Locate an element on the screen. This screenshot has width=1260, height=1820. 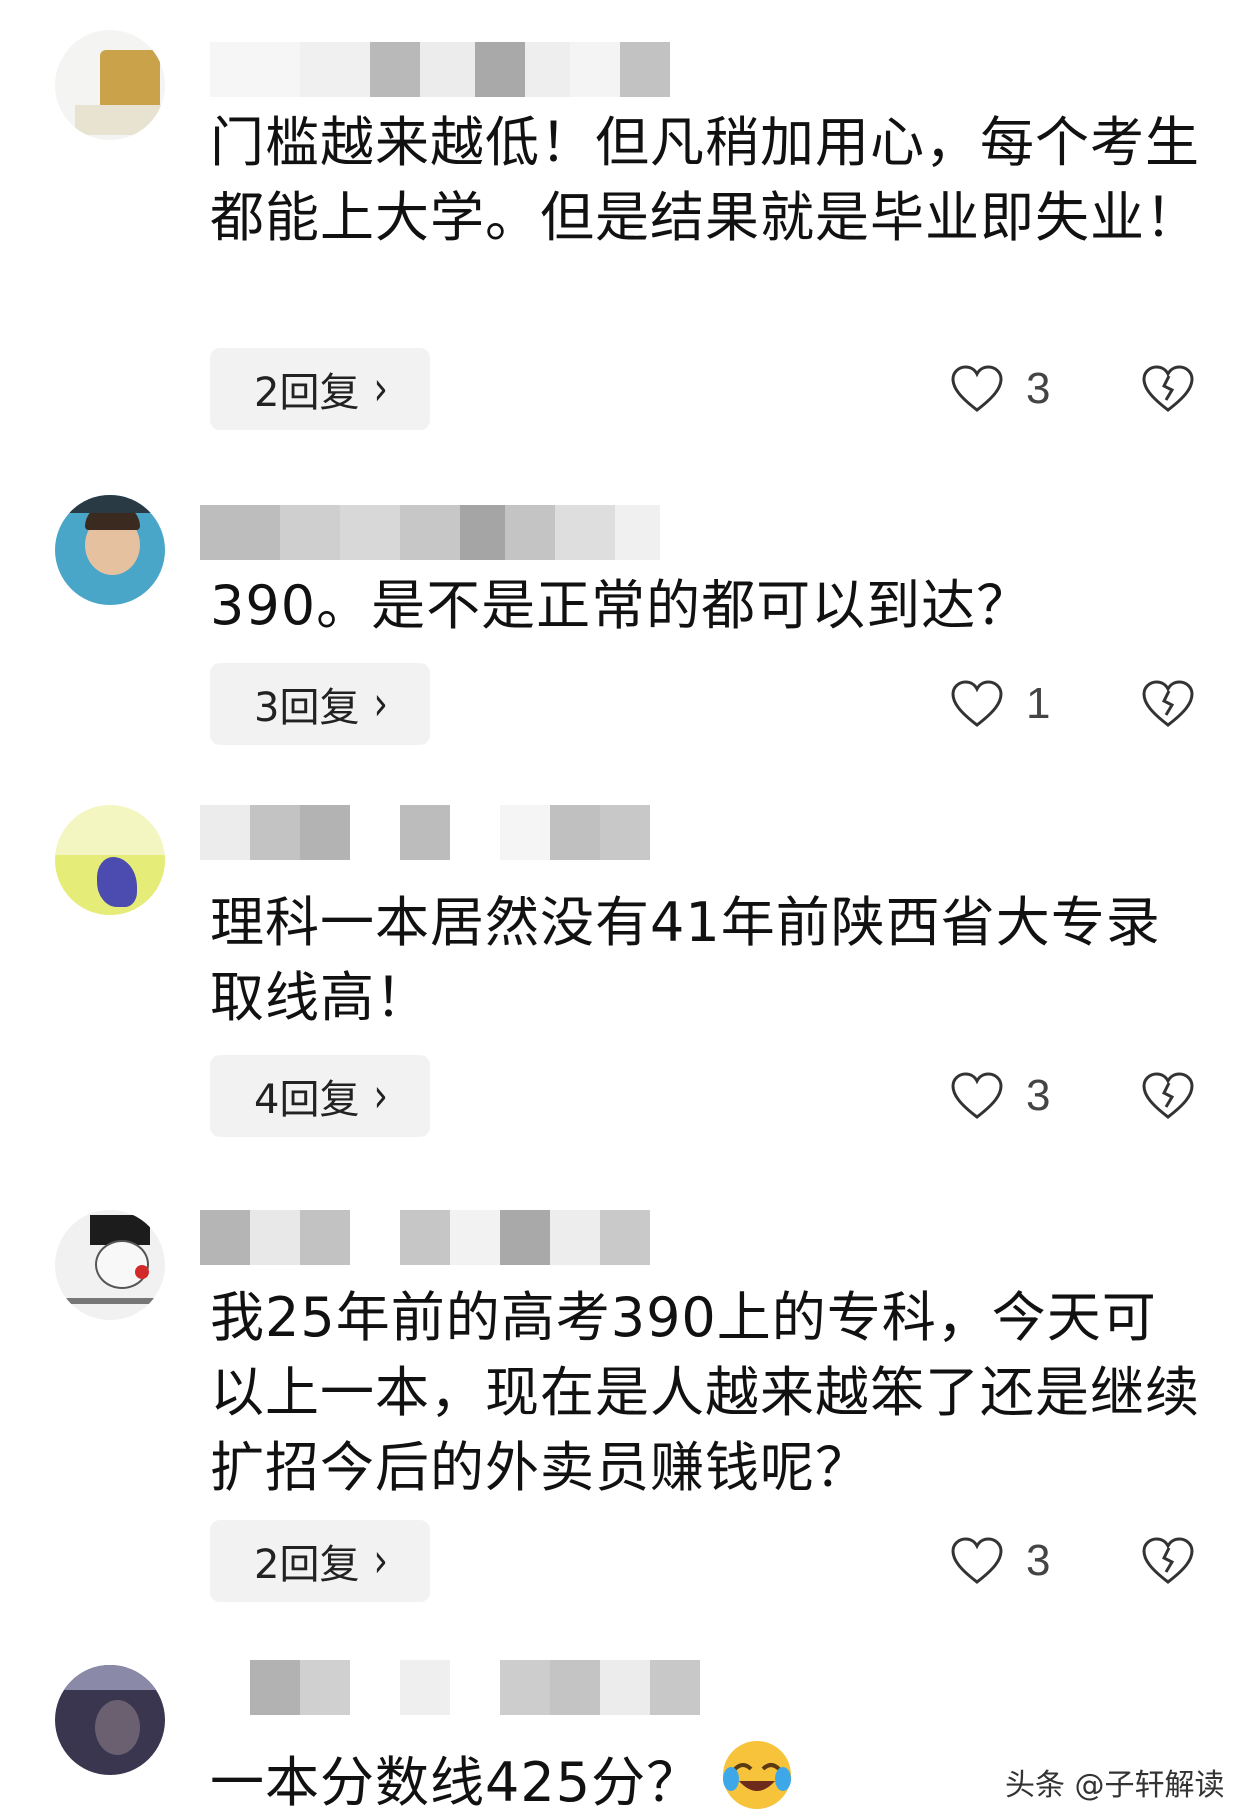
reply-label: 3回复 is located at coordinates (307, 708).